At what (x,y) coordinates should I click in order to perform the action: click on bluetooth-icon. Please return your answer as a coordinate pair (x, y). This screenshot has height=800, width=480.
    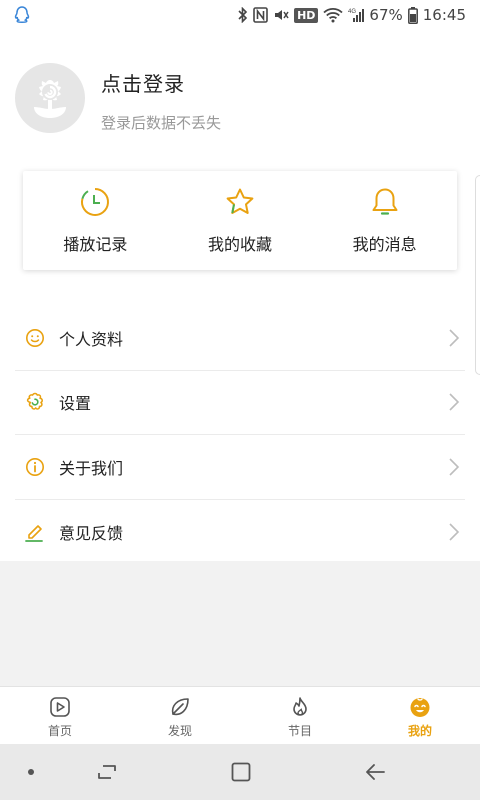
    Looking at the image, I should click on (243, 15).